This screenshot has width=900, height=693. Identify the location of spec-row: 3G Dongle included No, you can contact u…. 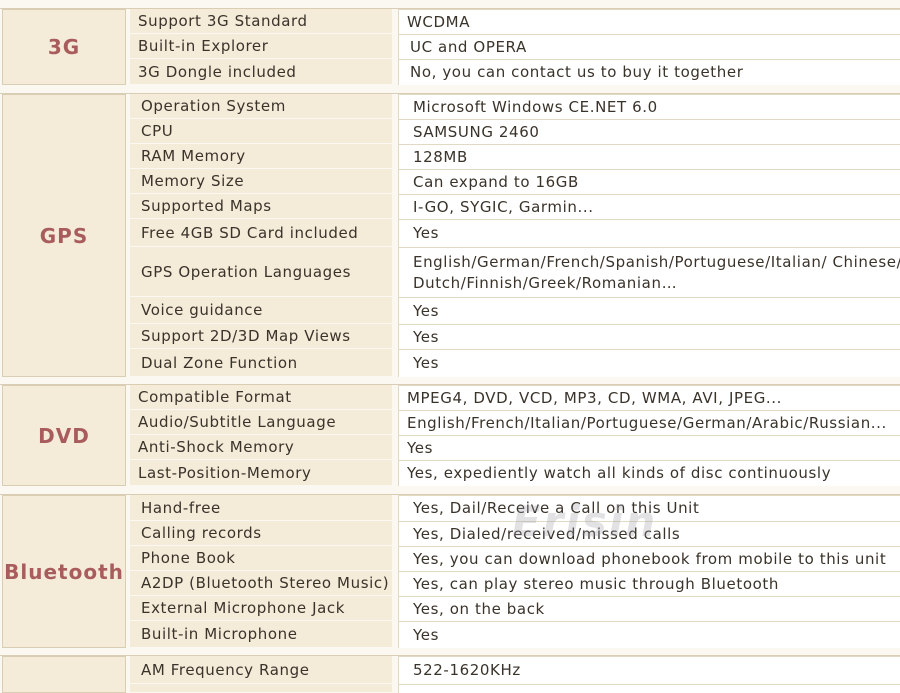
(515, 72).